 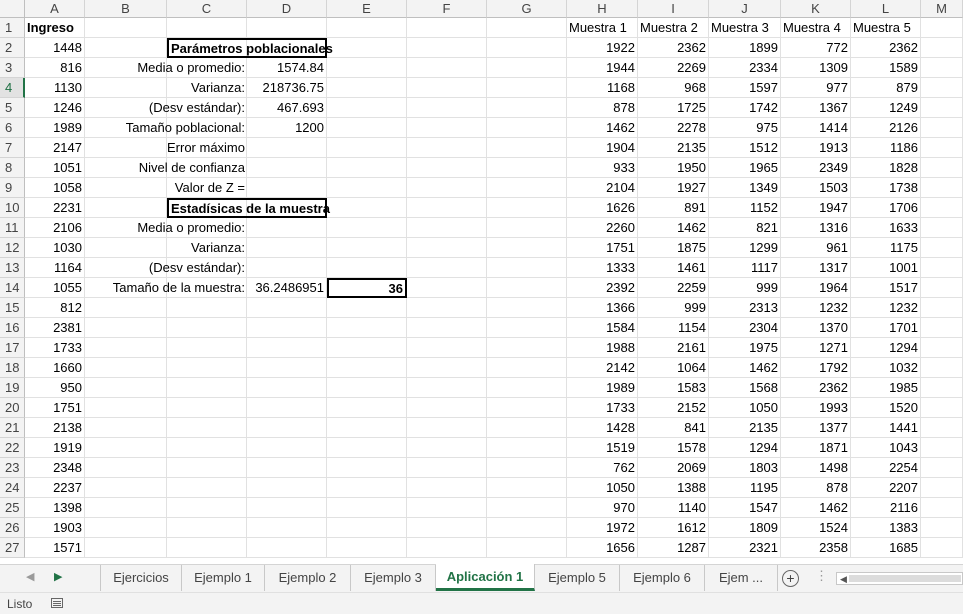 I want to click on muestra-value: 1904, so click(x=602, y=148).